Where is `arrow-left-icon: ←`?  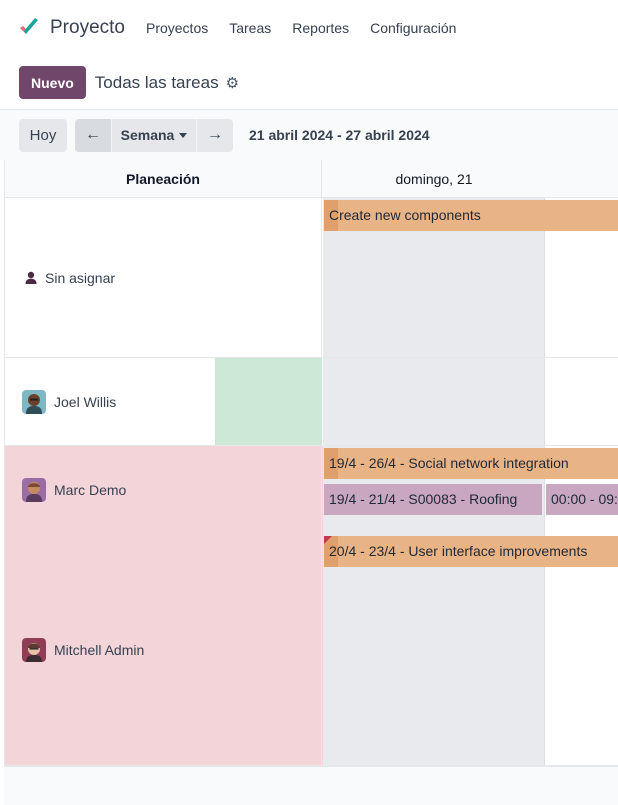 arrow-left-icon: ← is located at coordinates (93, 134).